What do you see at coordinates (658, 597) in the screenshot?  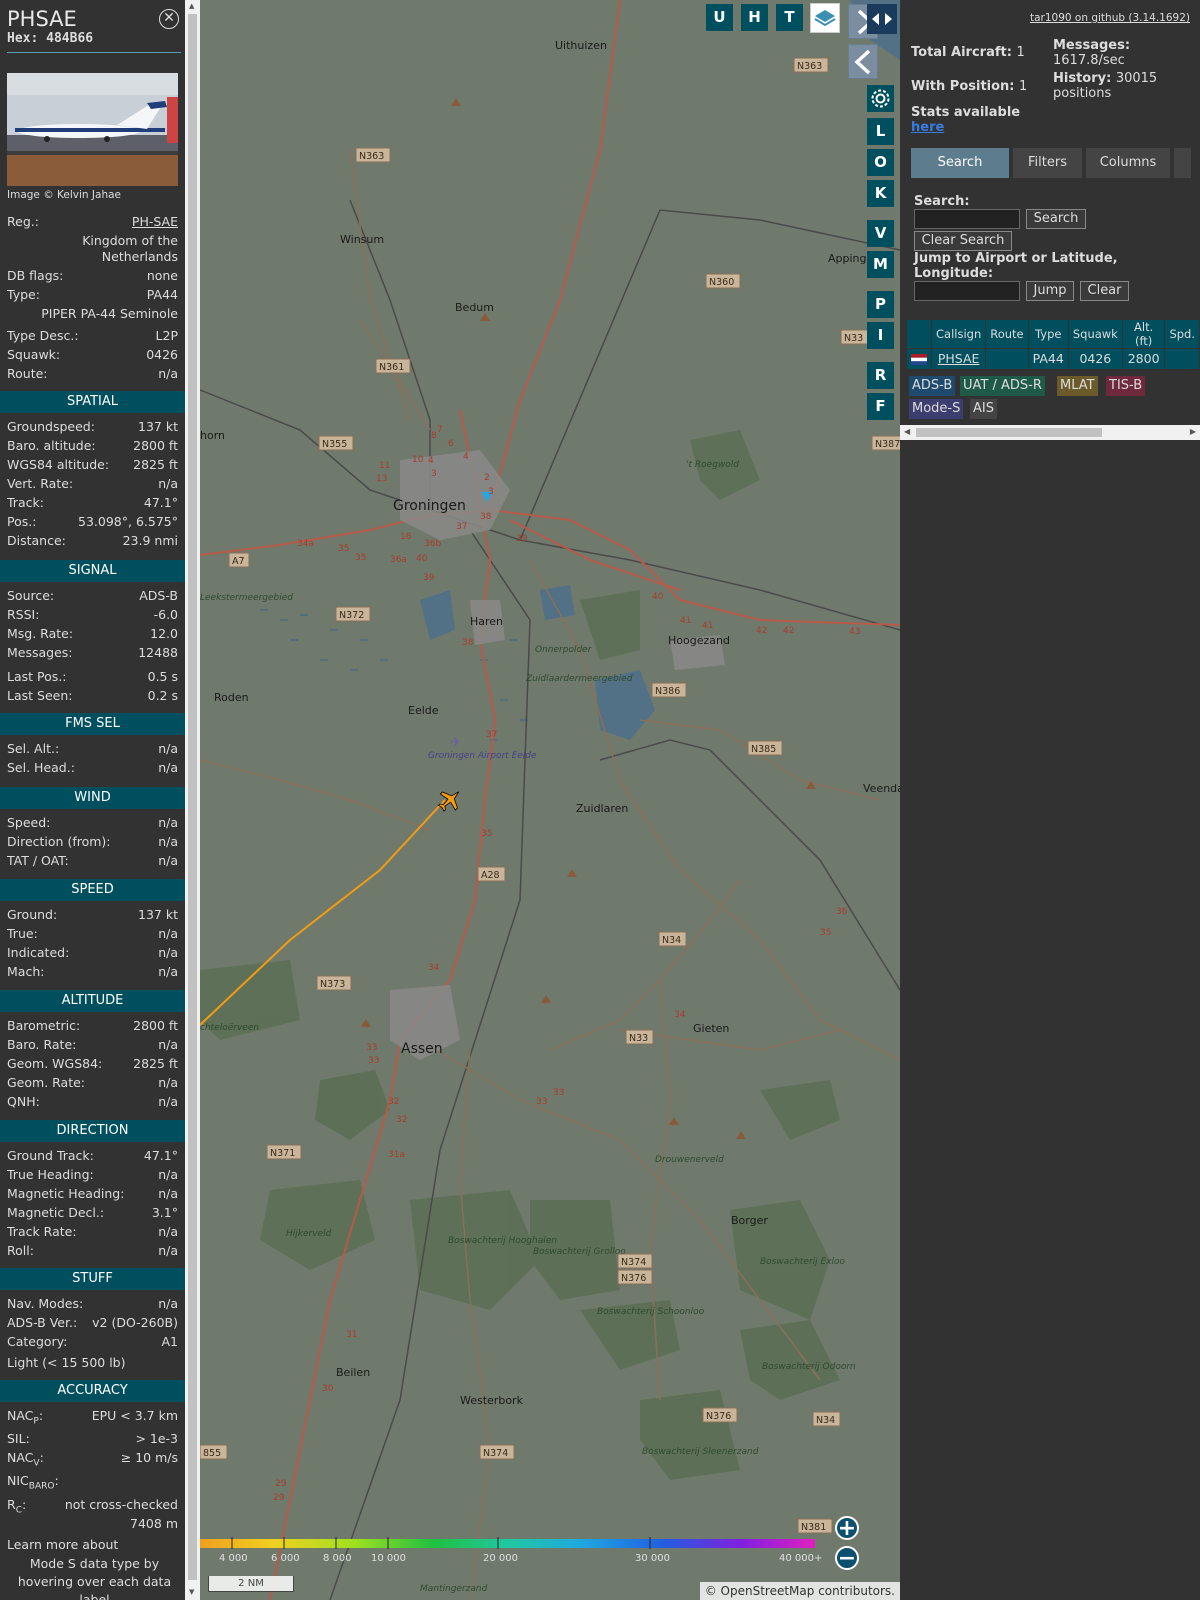 I see `svg-text: 40` at bounding box center [658, 597].